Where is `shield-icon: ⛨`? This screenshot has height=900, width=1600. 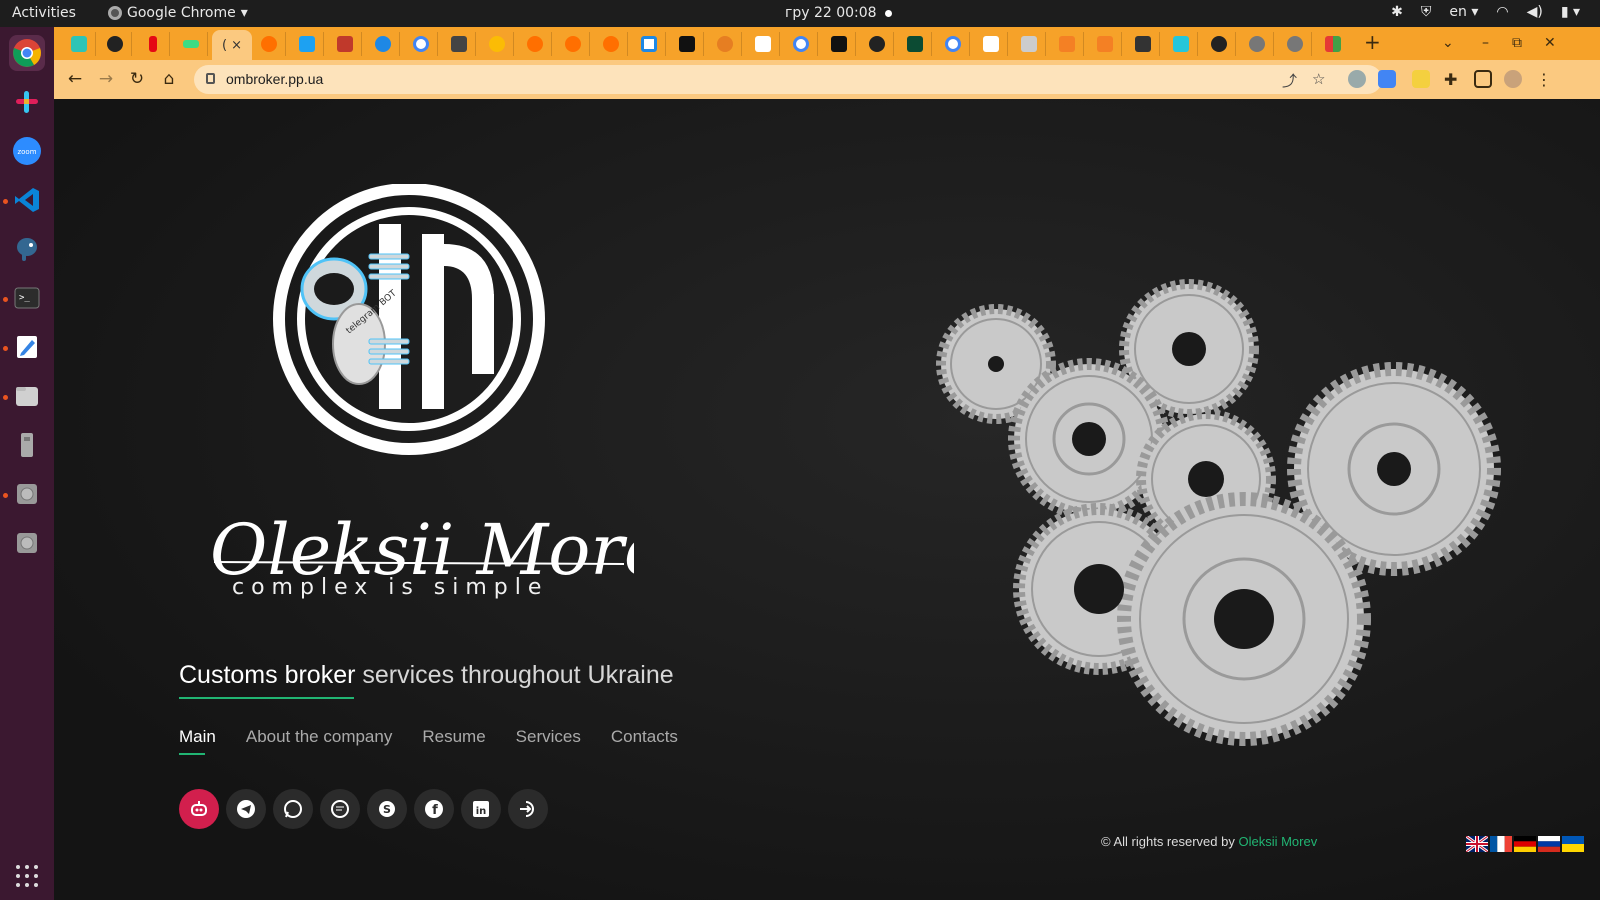
shield-icon: ⛨ is located at coordinates (1426, 12).